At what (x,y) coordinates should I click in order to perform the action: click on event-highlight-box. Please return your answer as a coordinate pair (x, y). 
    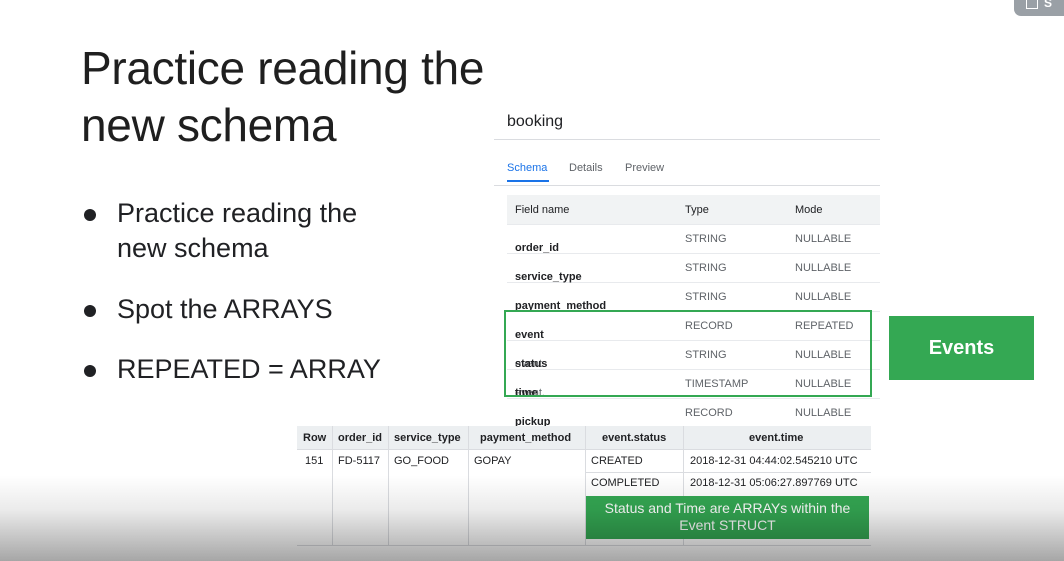
    Looking at the image, I should click on (688, 353).